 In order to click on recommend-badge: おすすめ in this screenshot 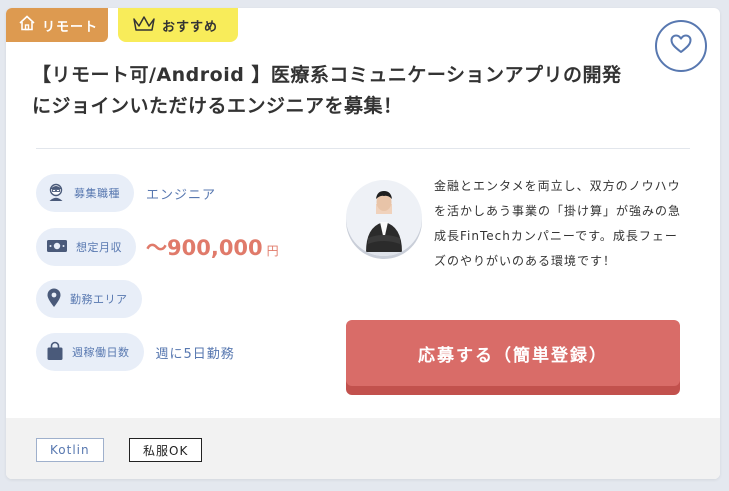, I will do `click(178, 25)`.